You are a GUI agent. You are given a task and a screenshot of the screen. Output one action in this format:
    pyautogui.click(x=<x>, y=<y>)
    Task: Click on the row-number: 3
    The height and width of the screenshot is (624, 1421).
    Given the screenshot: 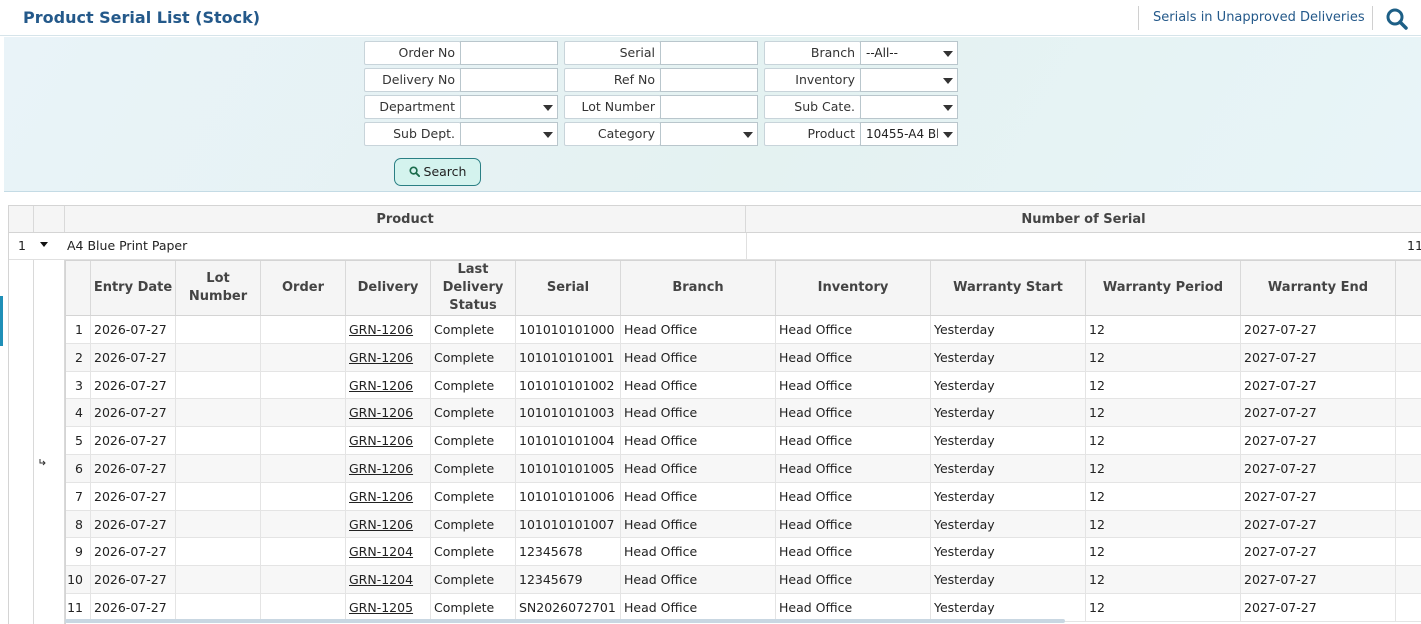 What is the action you would take?
    pyautogui.click(x=78, y=385)
    